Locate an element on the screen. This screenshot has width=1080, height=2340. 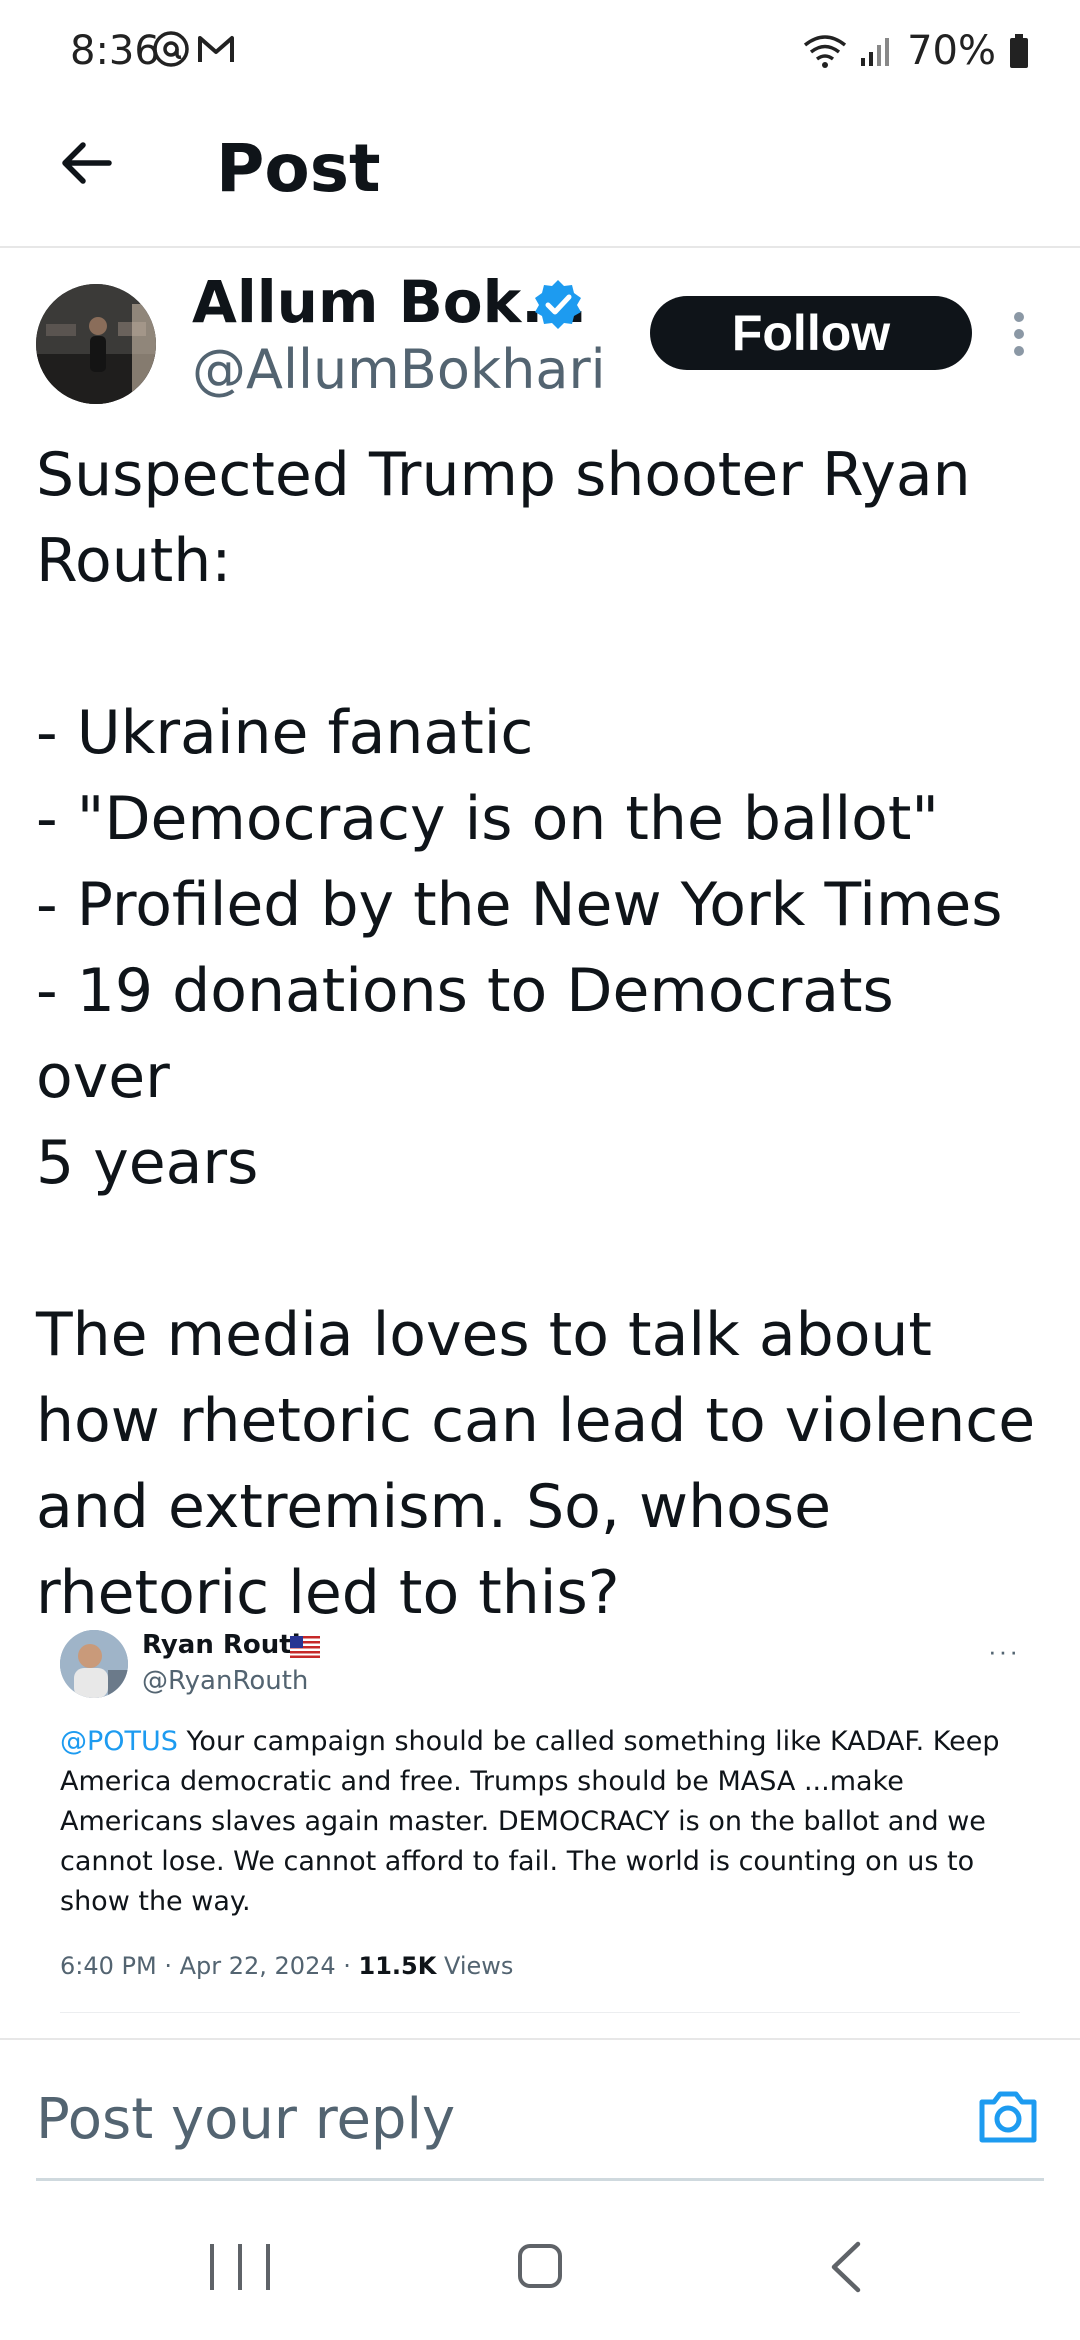
post-text-line: - Ukraine fanatic is located at coordinates (285, 733).